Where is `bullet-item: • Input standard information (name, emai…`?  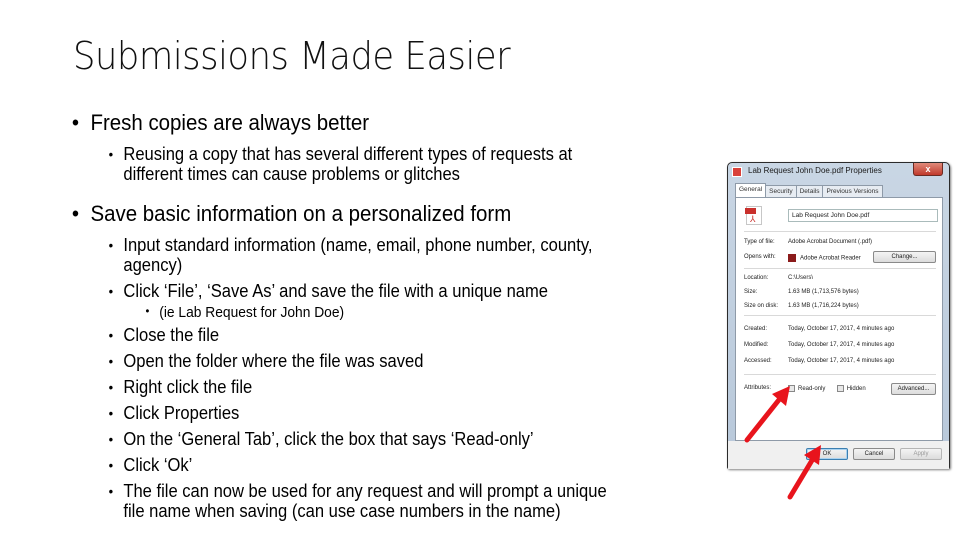 bullet-item: • Input standard information (name, emai… is located at coordinates (350, 255).